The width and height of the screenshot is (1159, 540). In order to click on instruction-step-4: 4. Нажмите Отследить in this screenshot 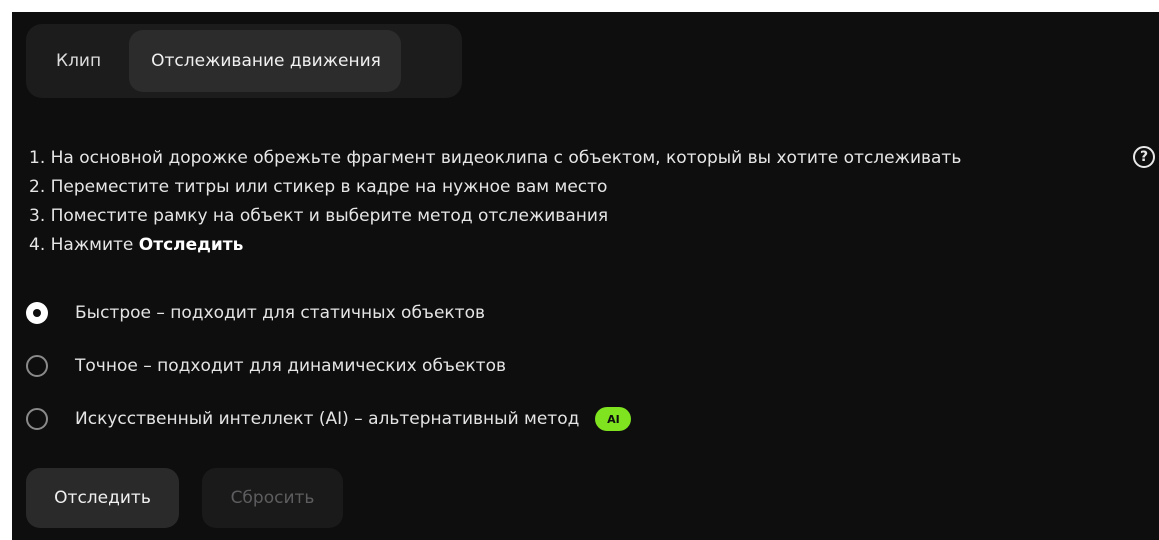, I will do `click(495, 245)`.